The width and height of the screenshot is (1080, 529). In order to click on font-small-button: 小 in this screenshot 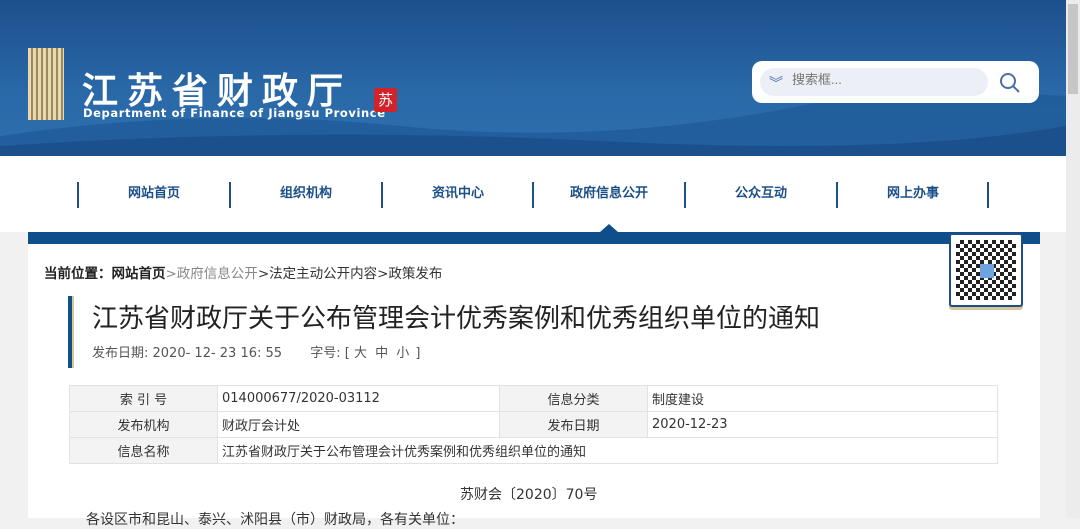, I will do `click(402, 353)`.